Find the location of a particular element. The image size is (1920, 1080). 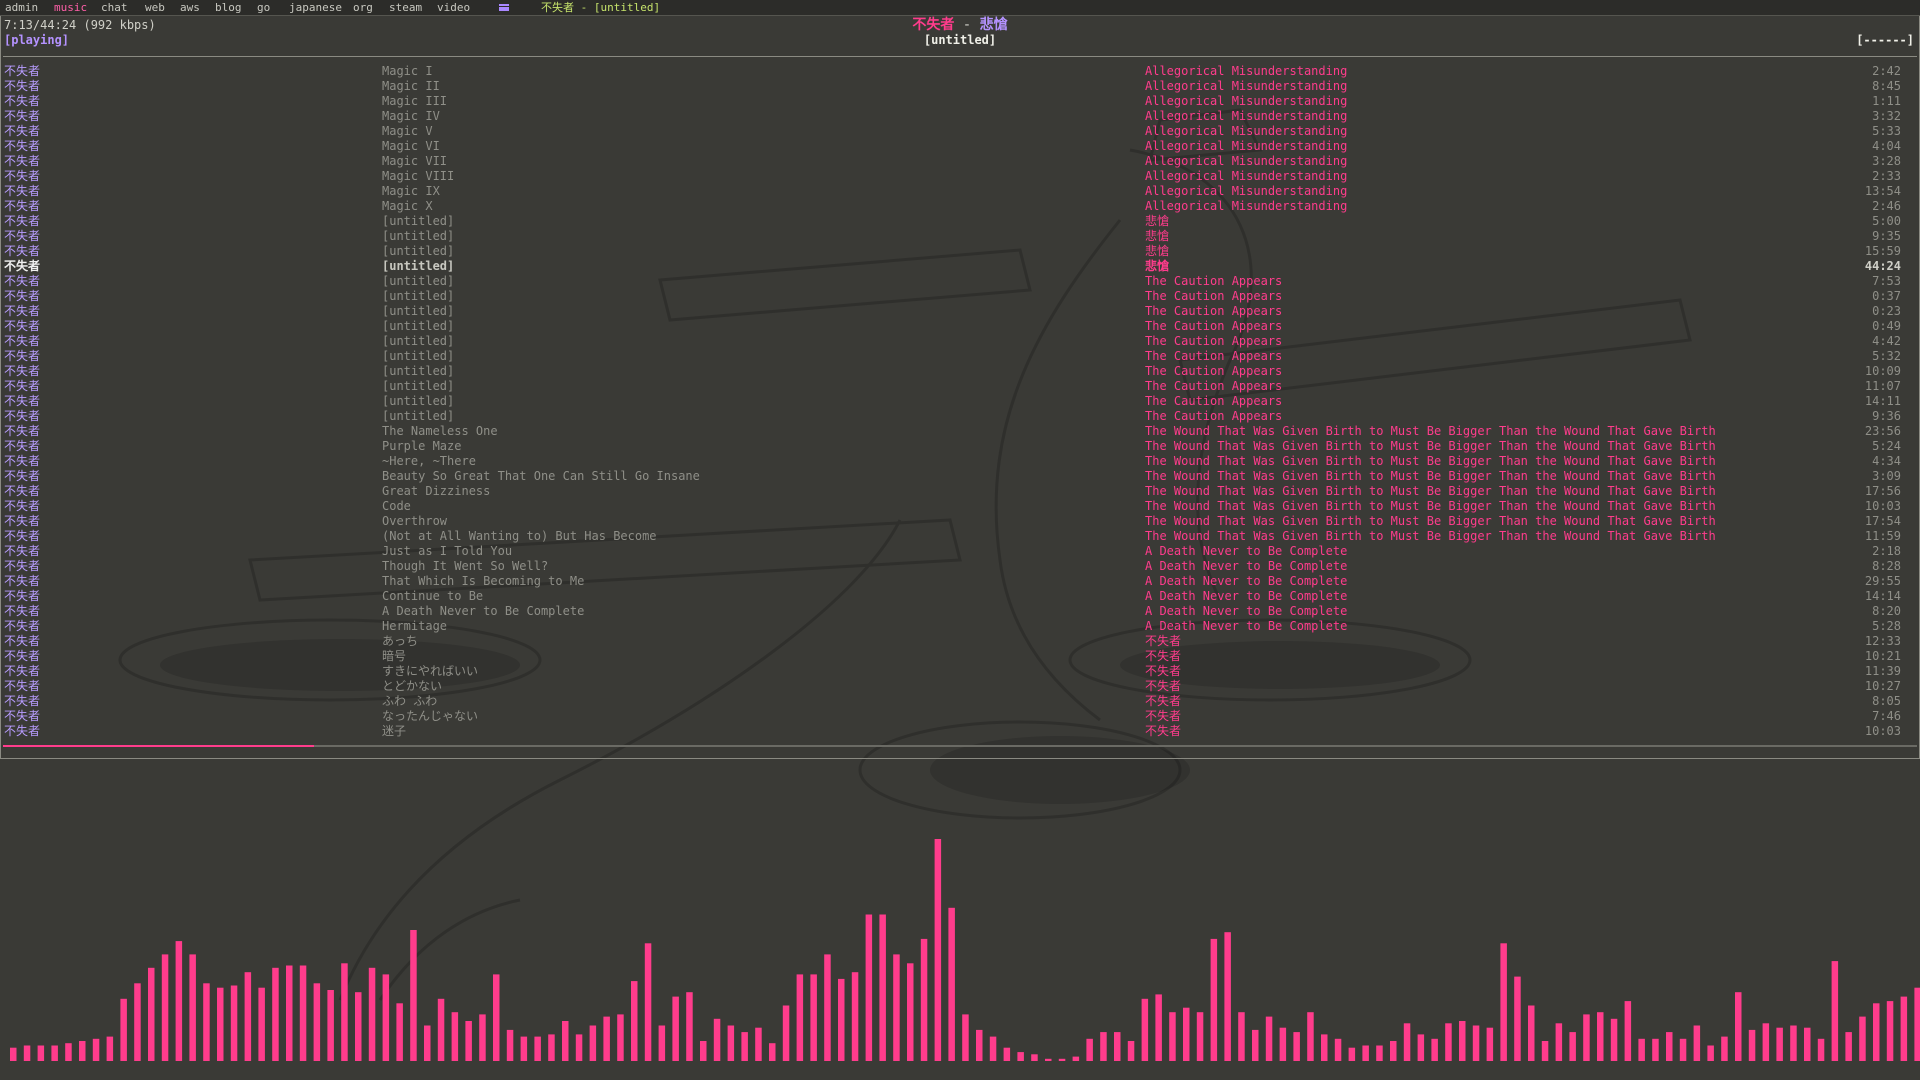

track-duration: 10:03 is located at coordinates (1882, 731).